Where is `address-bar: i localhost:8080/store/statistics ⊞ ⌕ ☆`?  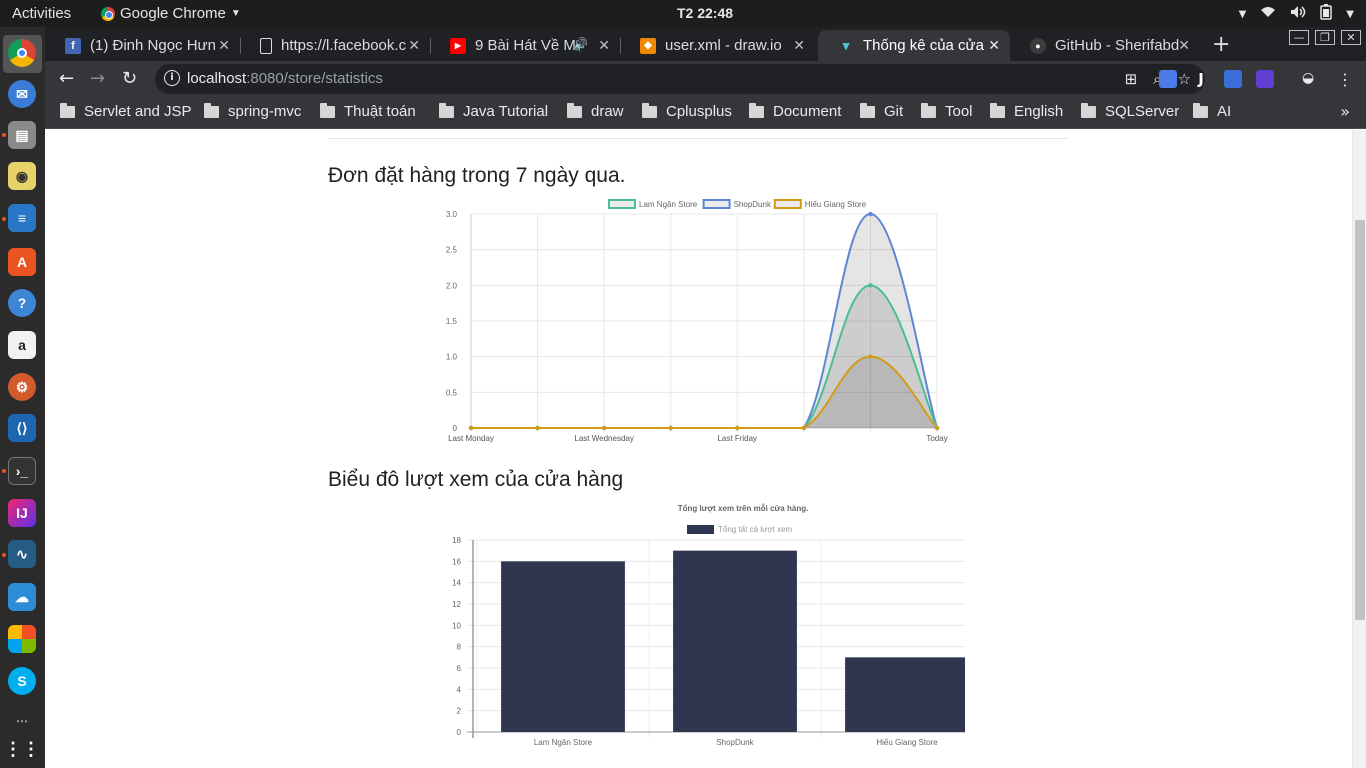 address-bar: i localhost:8080/store/statistics ⊞ ⌕ ☆ is located at coordinates (680, 79).